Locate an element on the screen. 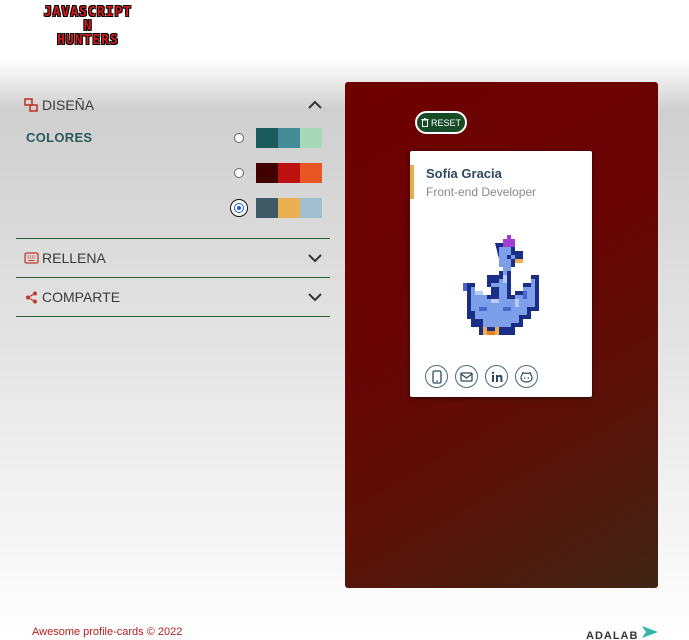 This screenshot has width=689, height=640. fill-section-title: RELLENA is located at coordinates (74, 258).